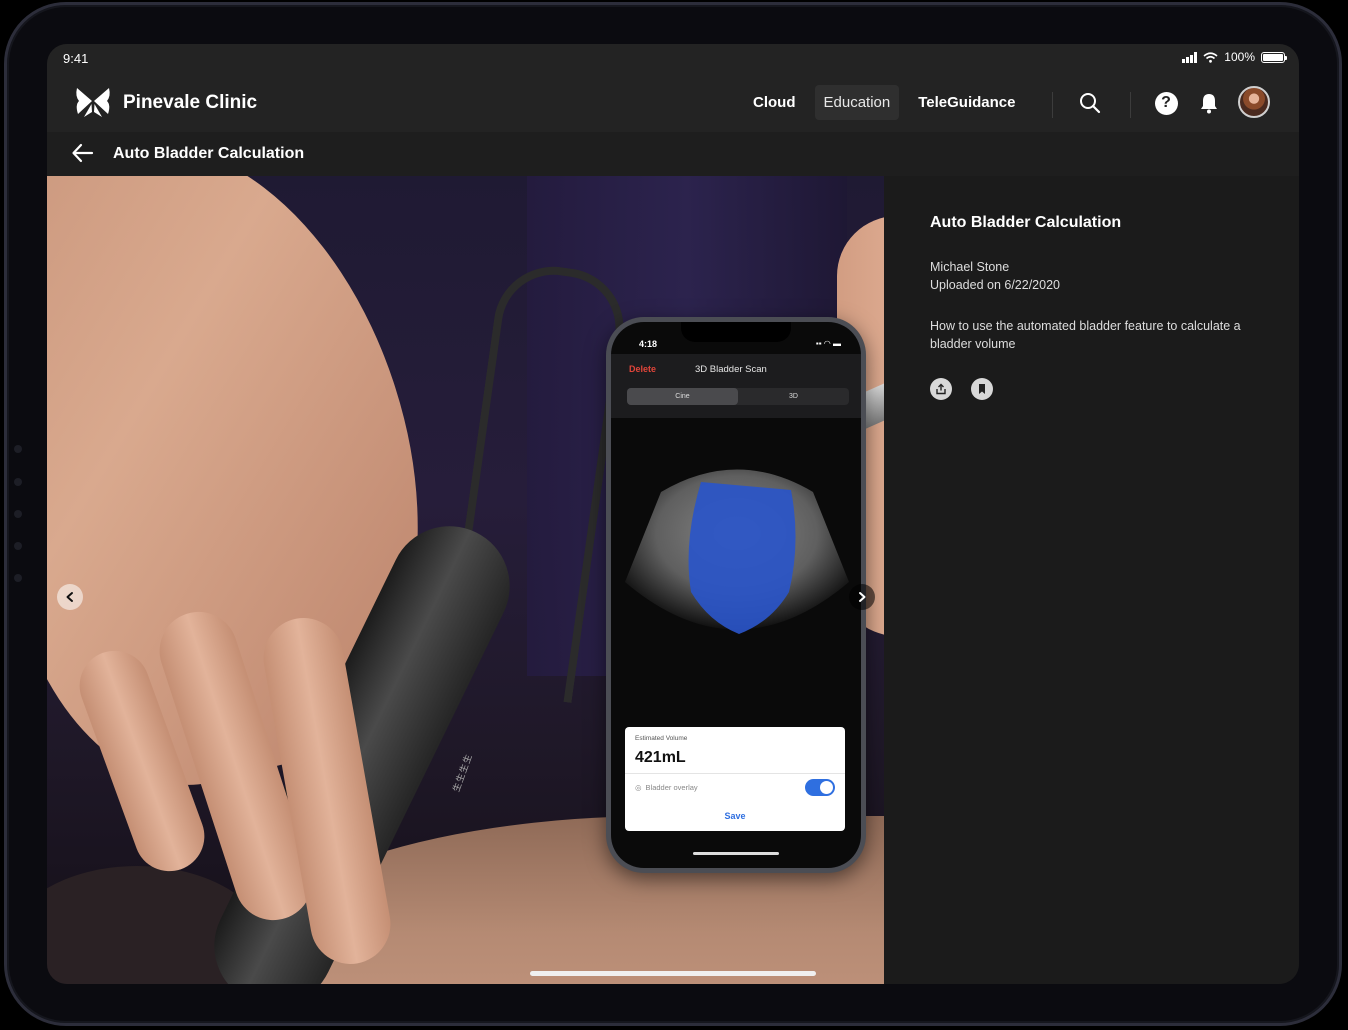  I want to click on battery-percent: 100%, so click(1239, 57).